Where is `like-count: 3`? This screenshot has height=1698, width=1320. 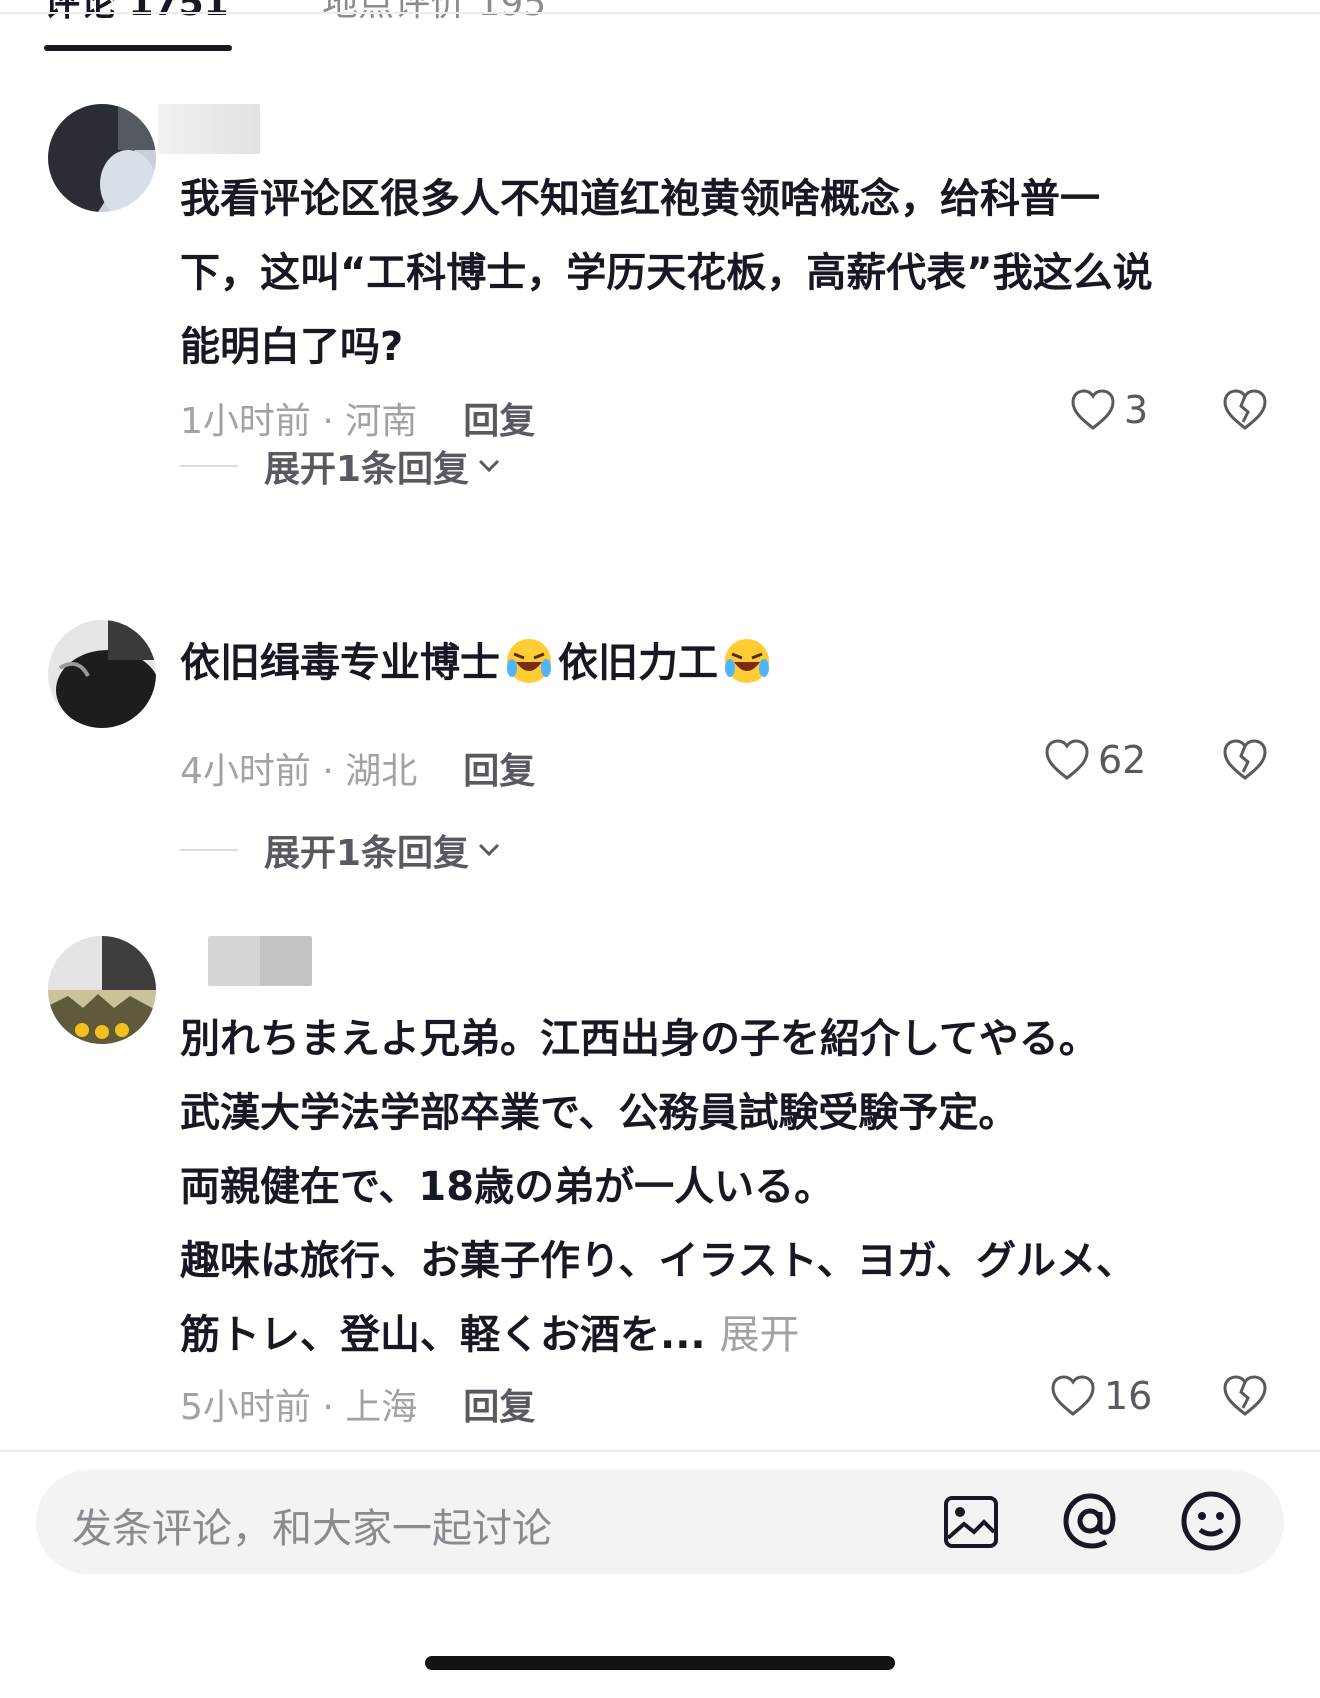 like-count: 3 is located at coordinates (1136, 410).